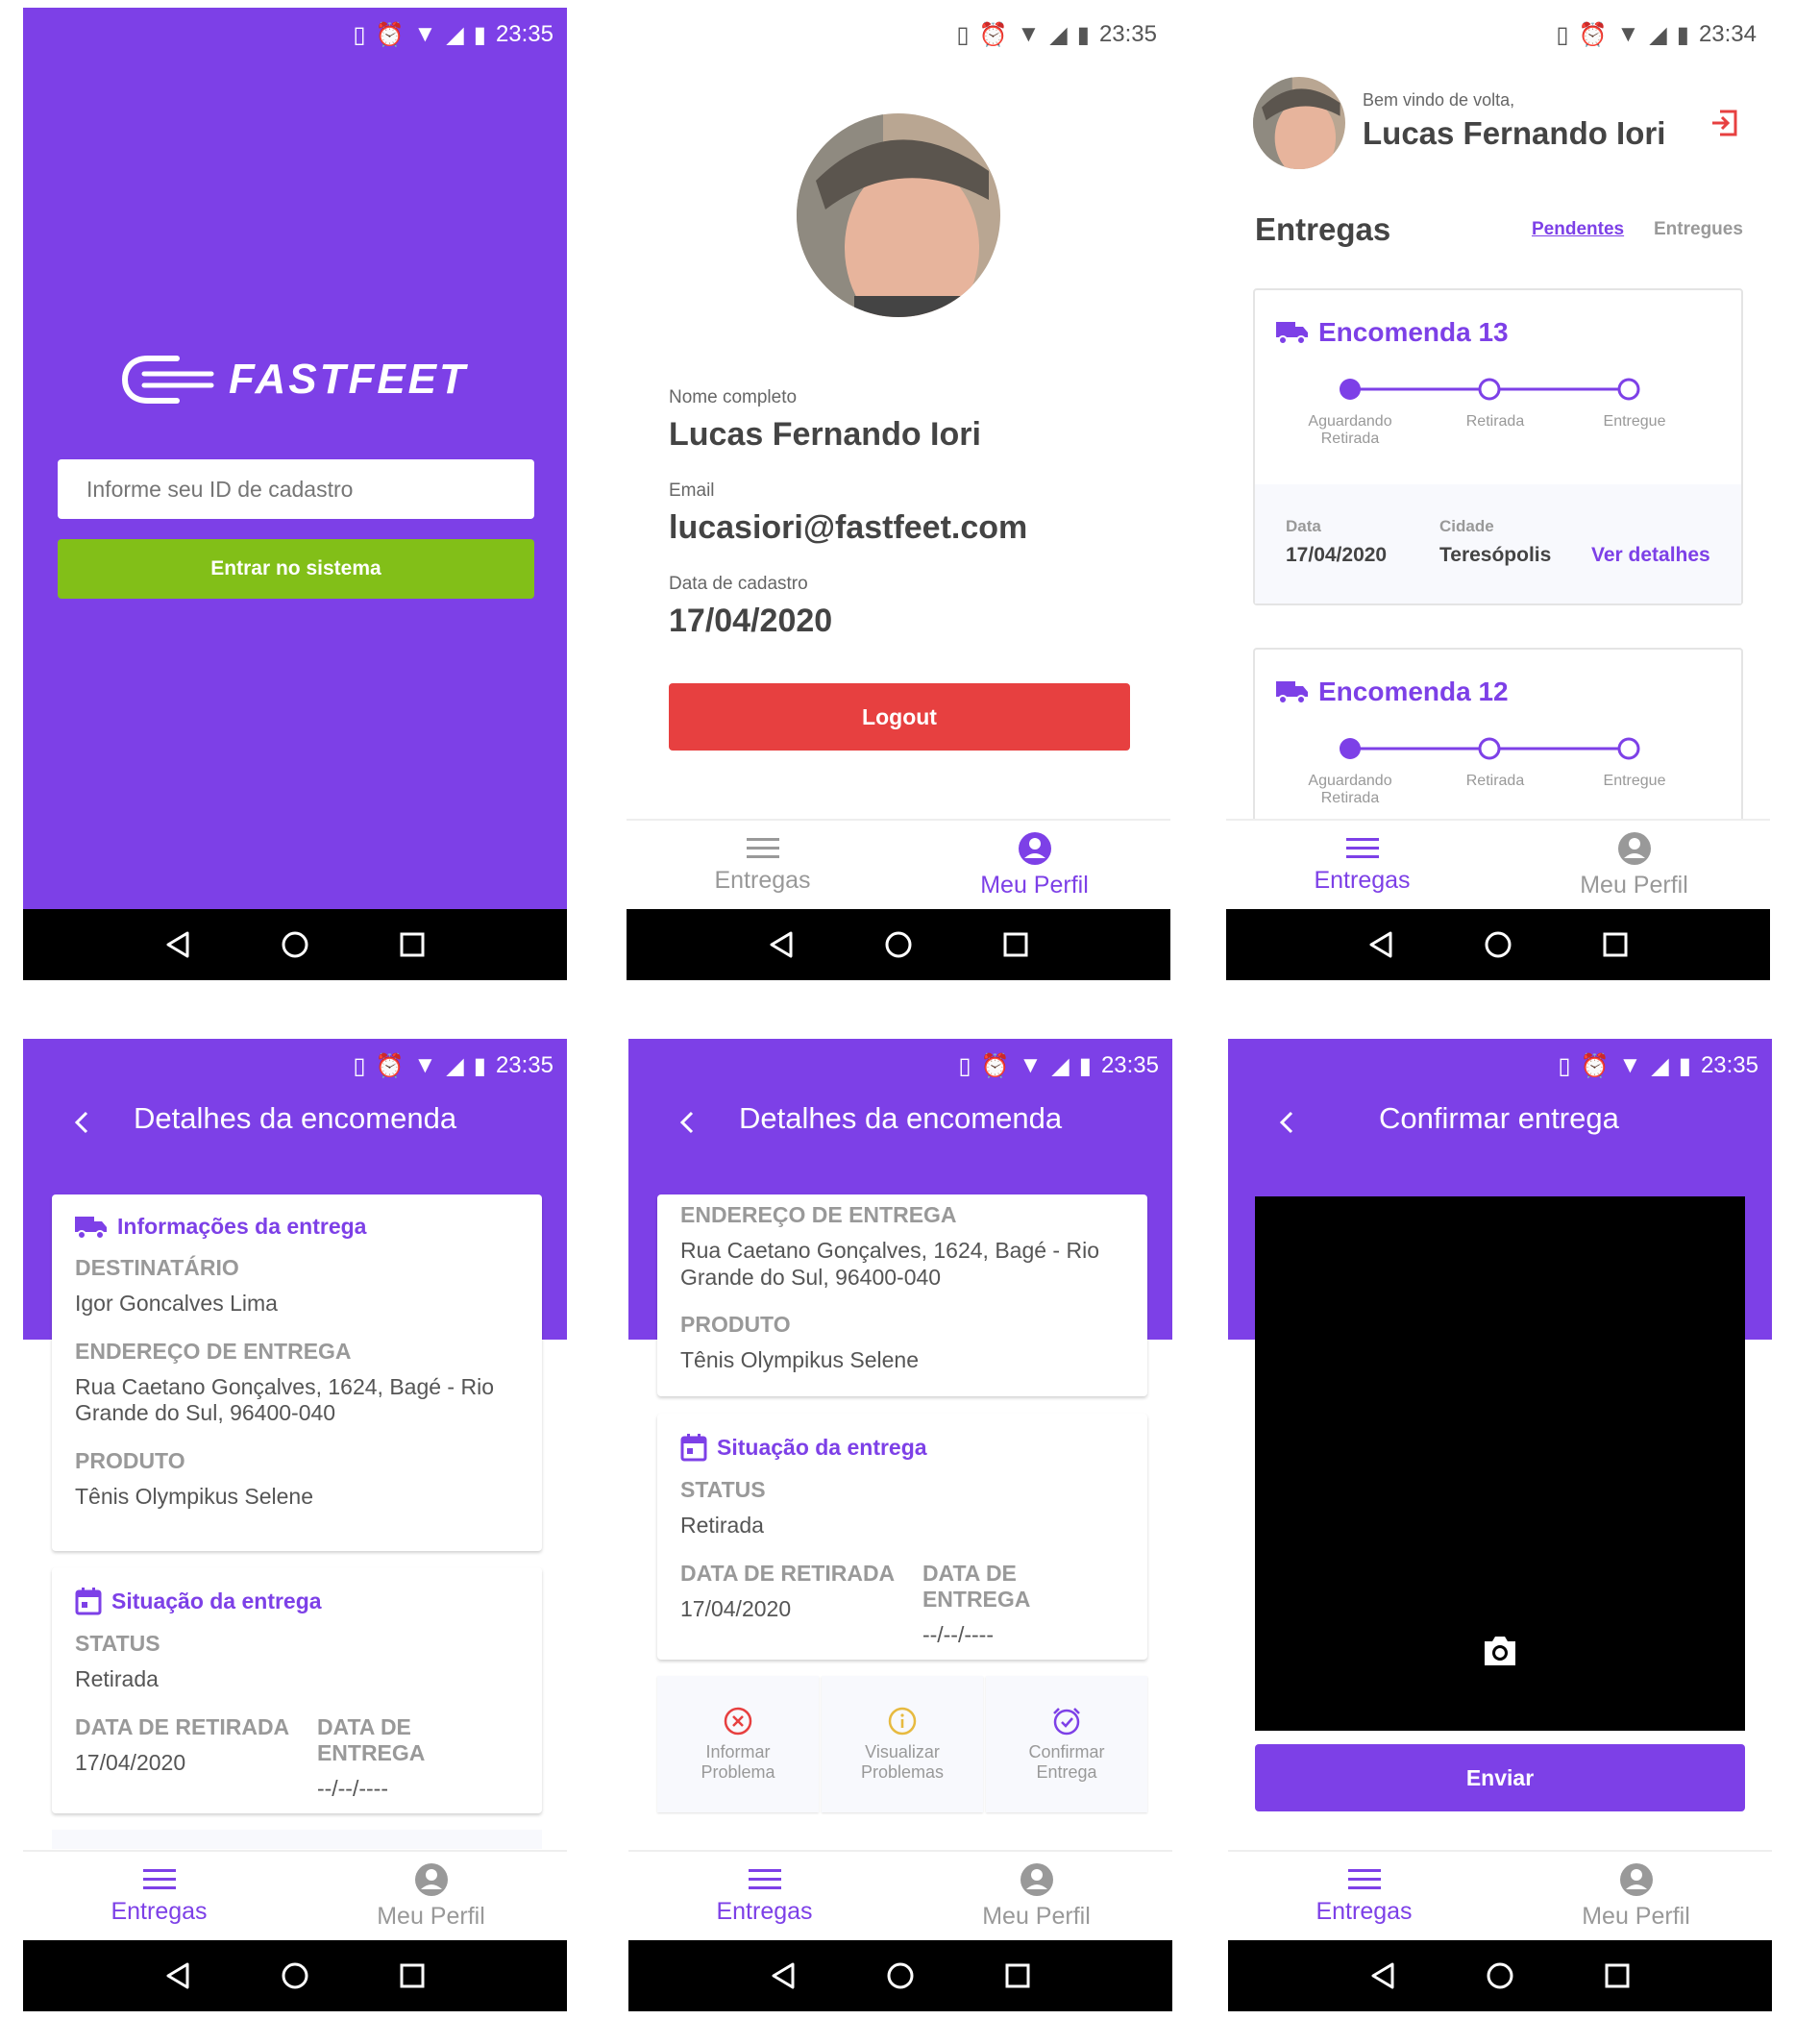 This screenshot has height=2044, width=1795. I want to click on order-date: 17/04/2020, so click(1337, 555).